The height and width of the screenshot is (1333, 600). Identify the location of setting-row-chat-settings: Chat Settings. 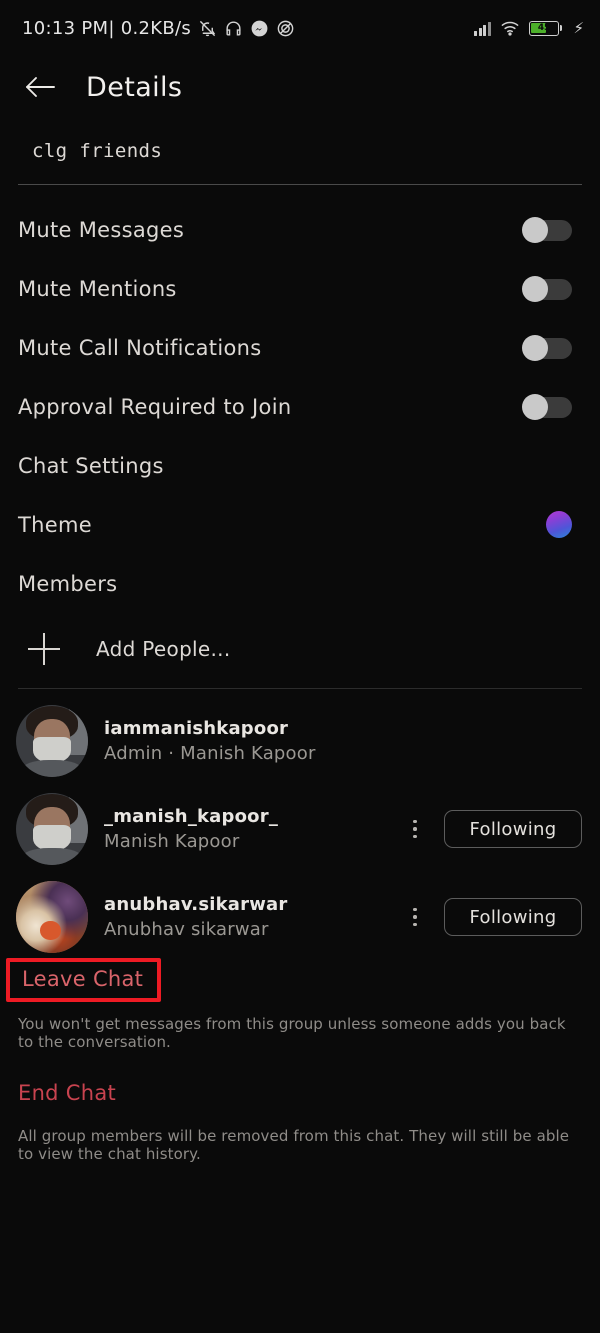
(300, 465).